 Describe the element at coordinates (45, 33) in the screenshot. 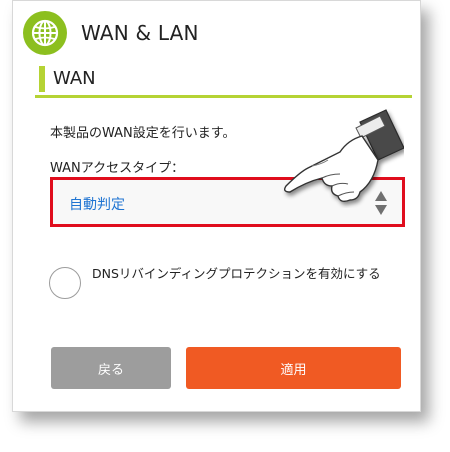

I see `globe-icon` at that location.